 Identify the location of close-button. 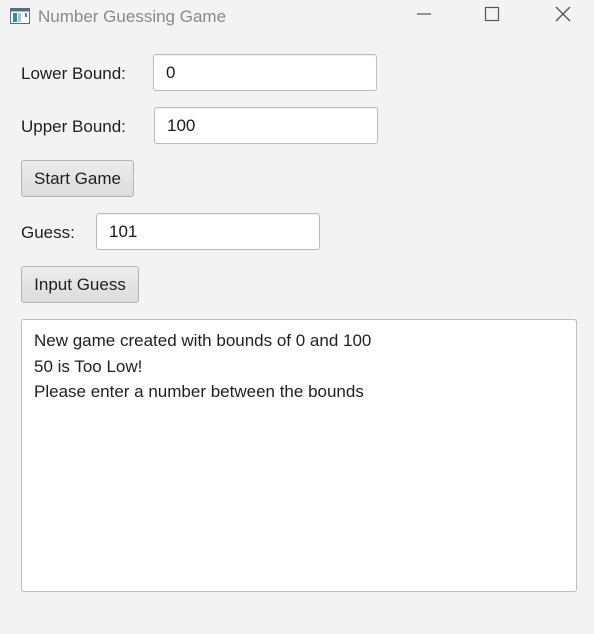
(563, 16).